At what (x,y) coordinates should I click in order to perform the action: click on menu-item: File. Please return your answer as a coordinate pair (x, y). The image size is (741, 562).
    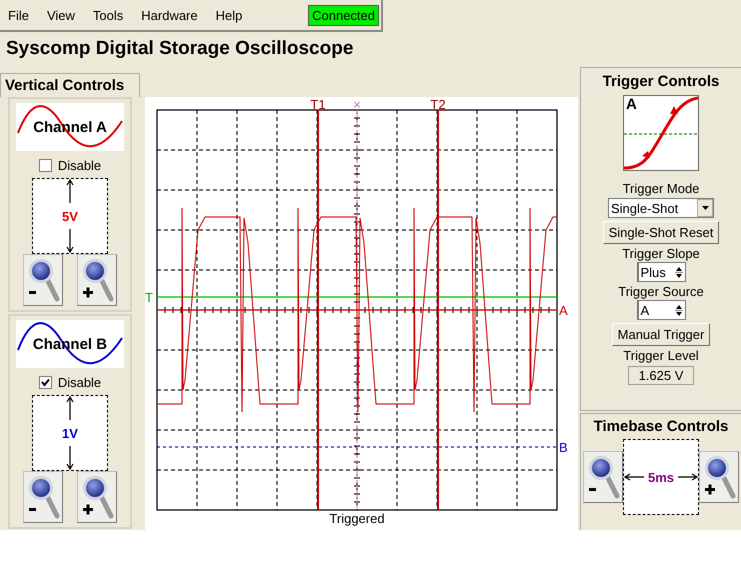
    Looking at the image, I should click on (18, 15).